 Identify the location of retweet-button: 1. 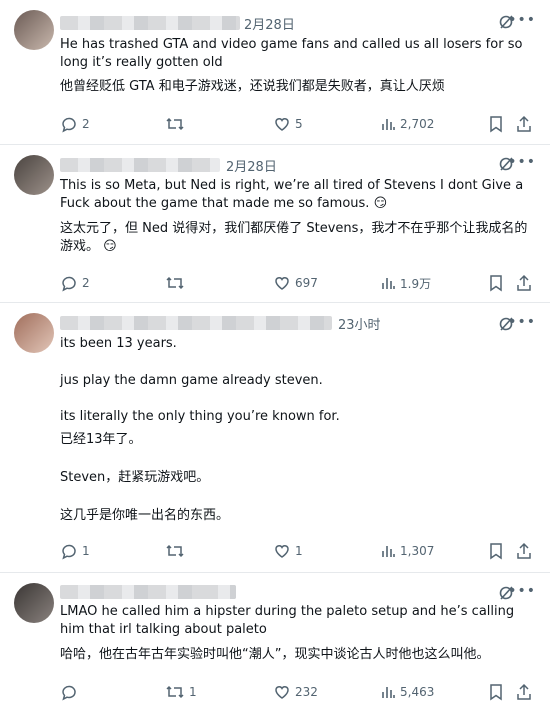
(181, 692).